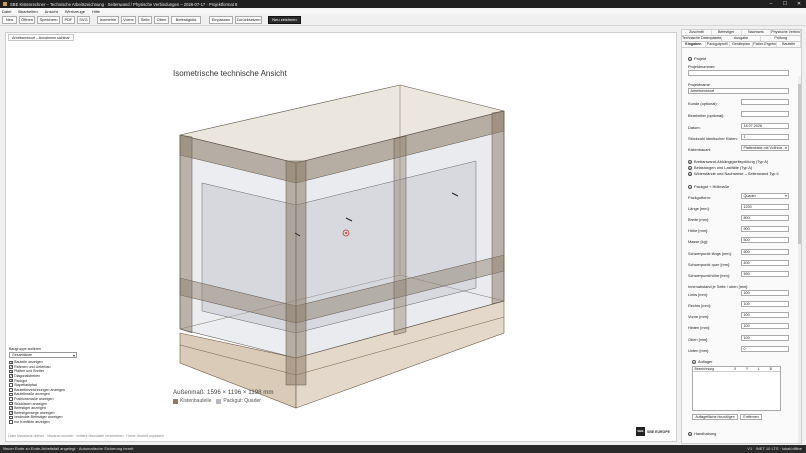  What do you see at coordinates (5, 4) in the screenshot?
I see `app-icon` at bounding box center [5, 4].